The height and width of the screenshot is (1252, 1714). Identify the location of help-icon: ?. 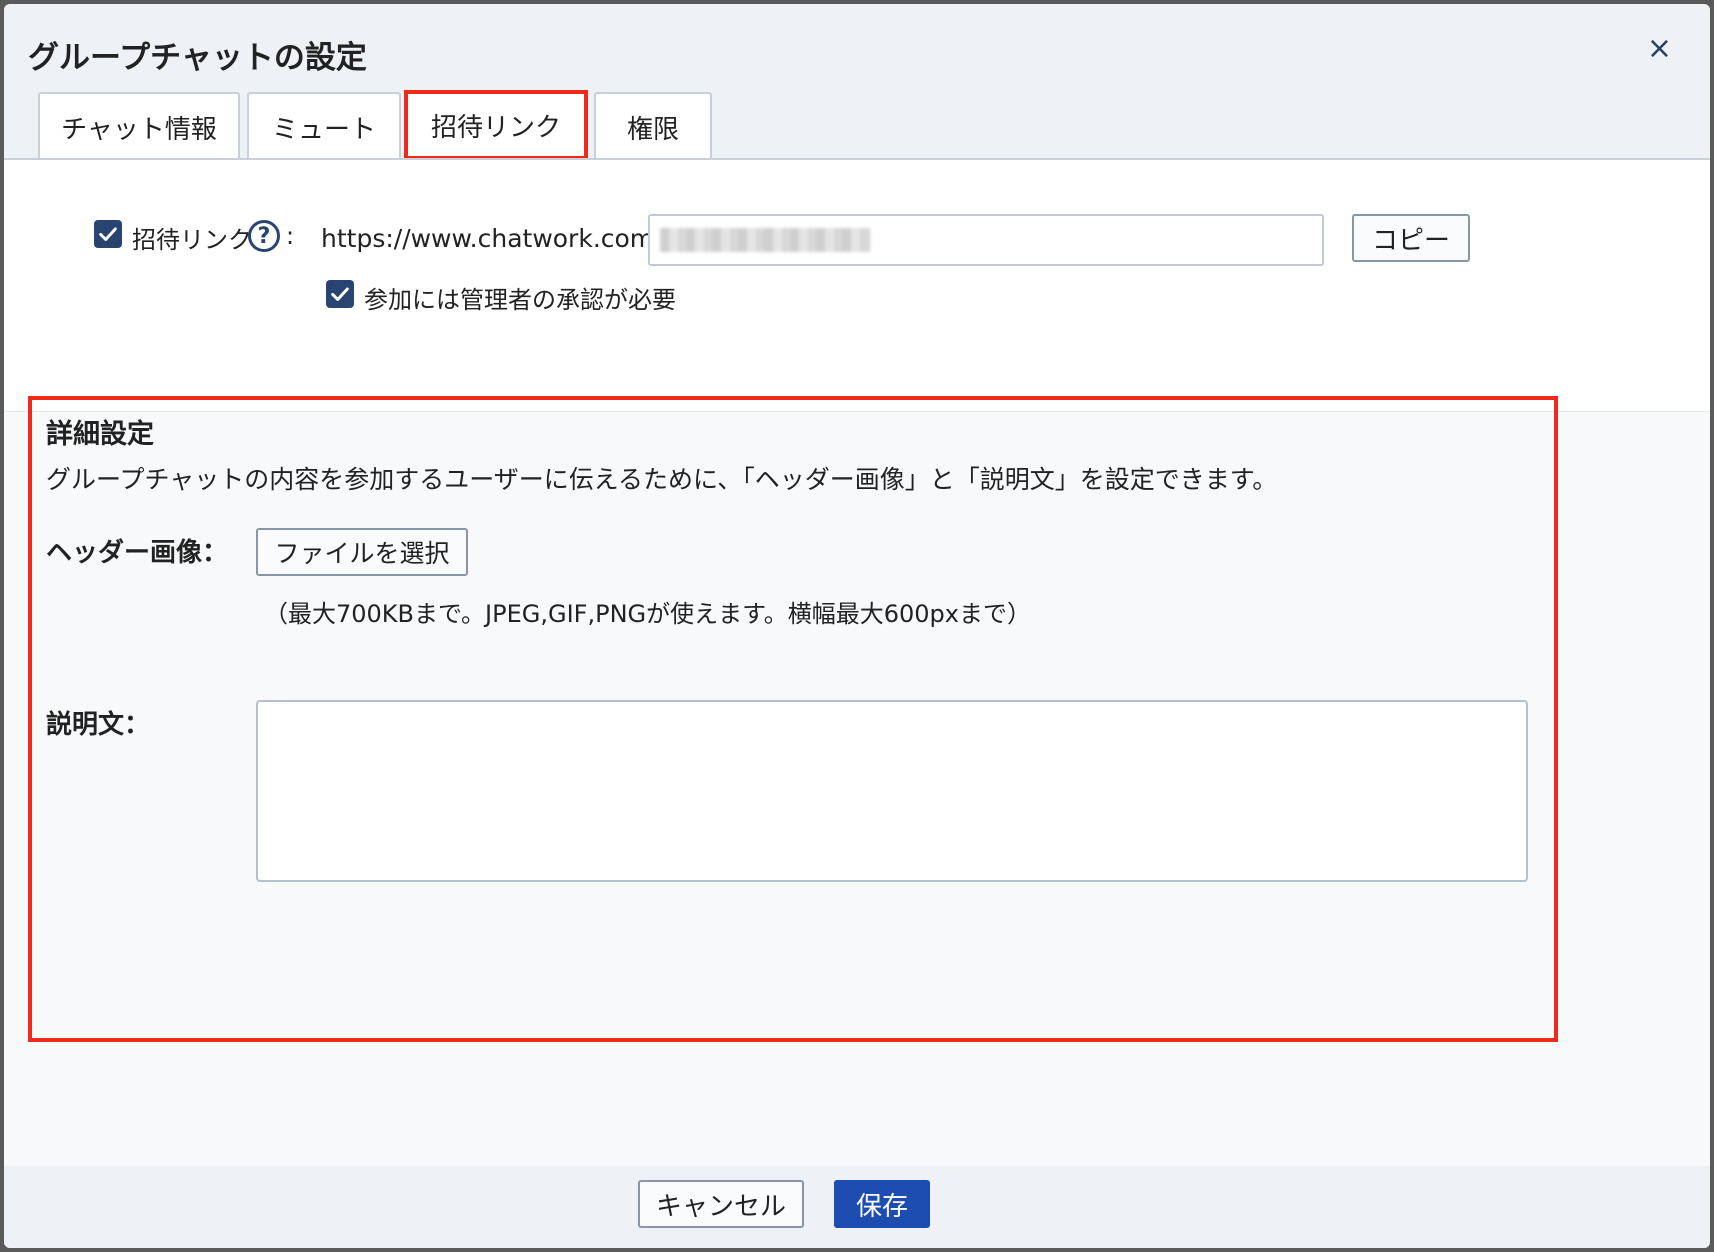
(264, 236).